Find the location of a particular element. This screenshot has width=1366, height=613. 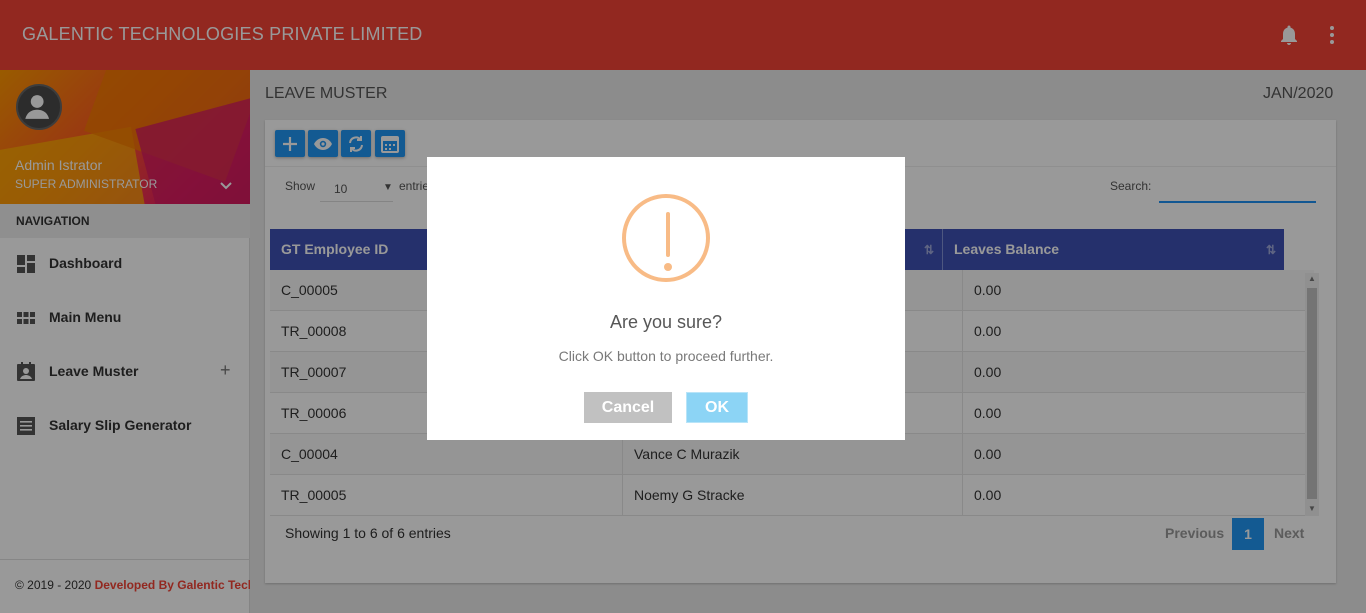

ok-button: OK is located at coordinates (717, 407).